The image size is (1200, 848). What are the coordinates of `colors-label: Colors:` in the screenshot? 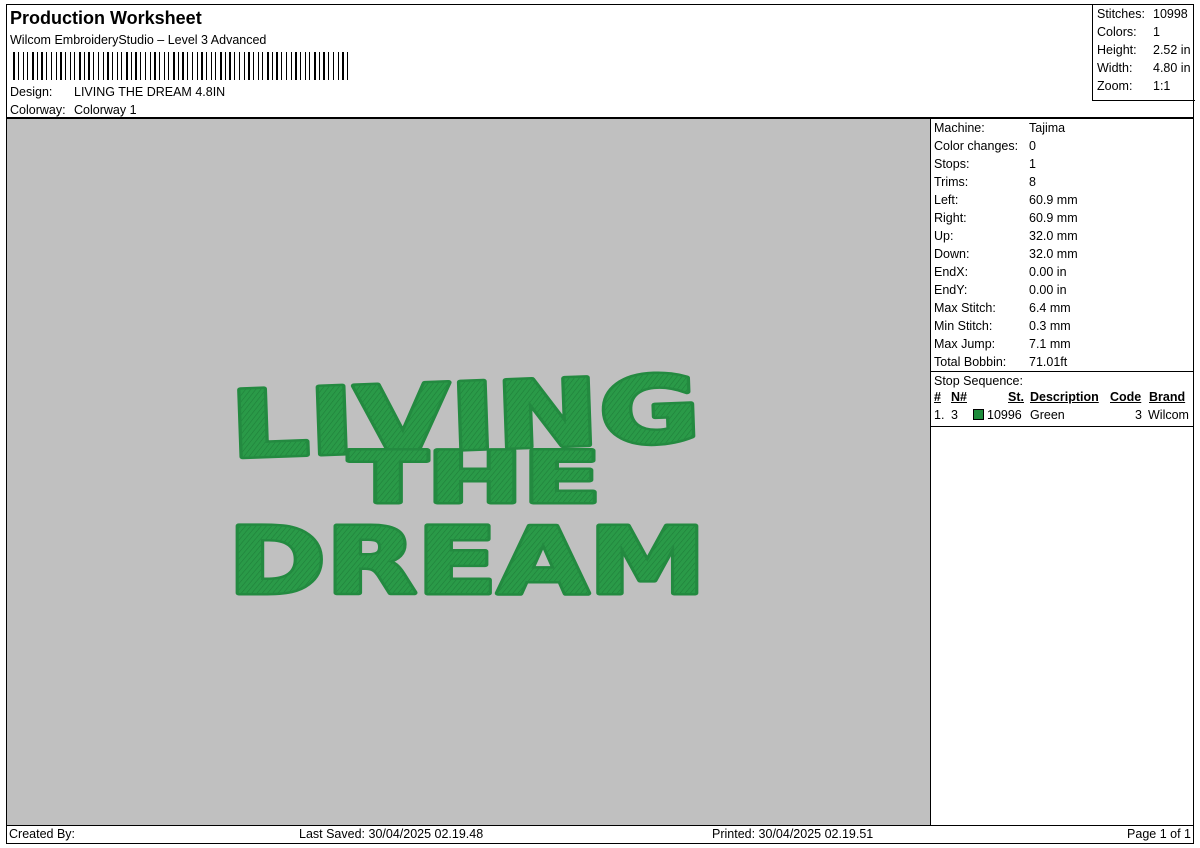 It's located at (1117, 32).